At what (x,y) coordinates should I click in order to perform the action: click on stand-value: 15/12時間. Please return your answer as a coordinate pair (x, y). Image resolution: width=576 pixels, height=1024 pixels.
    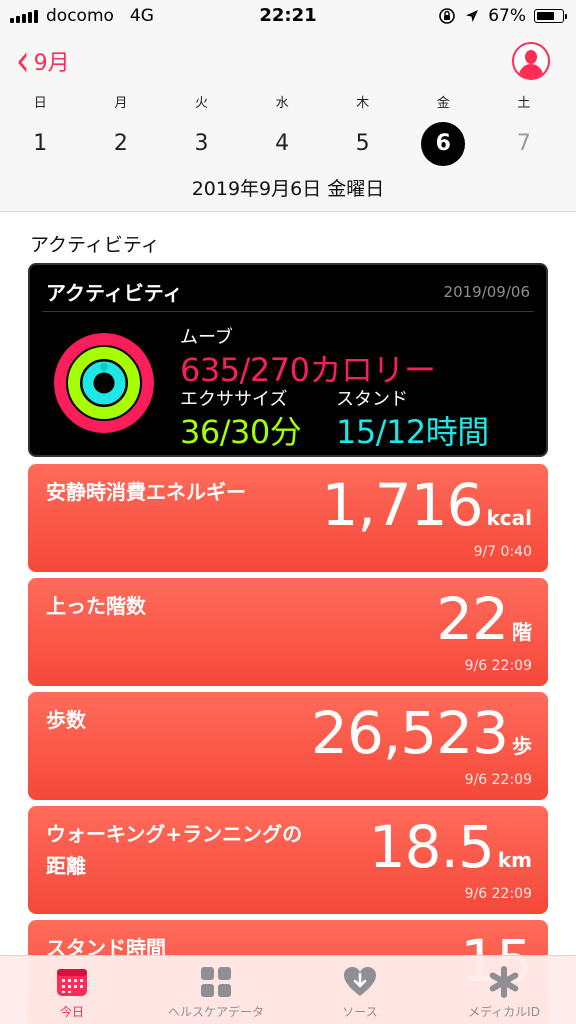
    Looking at the image, I should click on (412, 432).